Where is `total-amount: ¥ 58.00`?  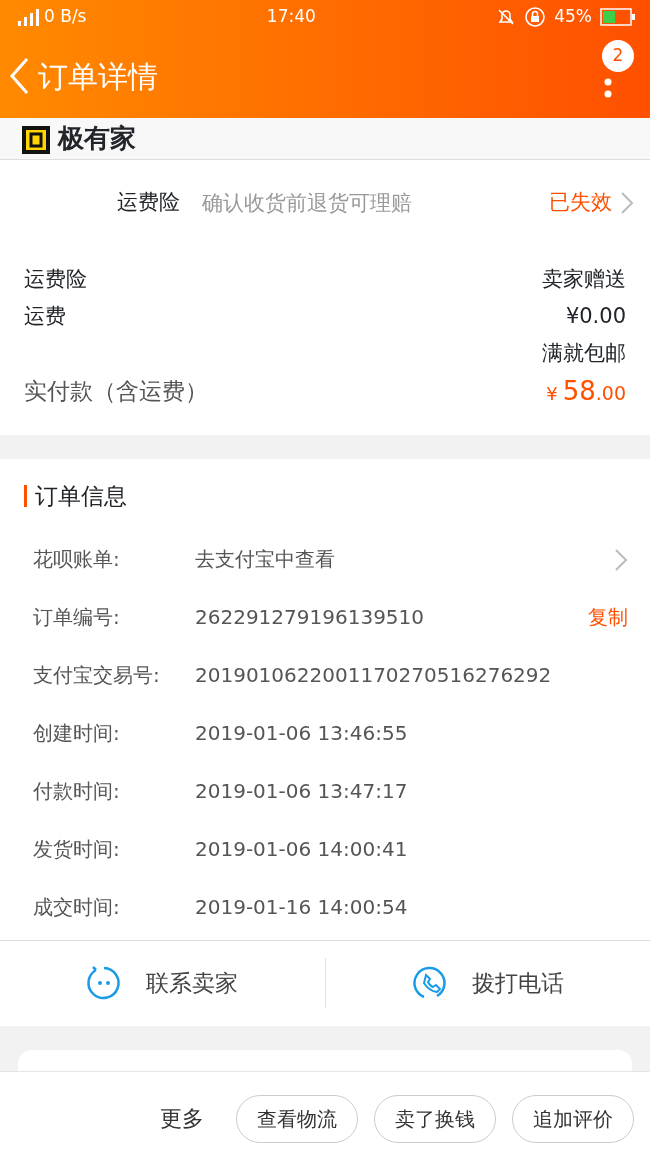
total-amount: ¥ 58.00 is located at coordinates (586, 391).